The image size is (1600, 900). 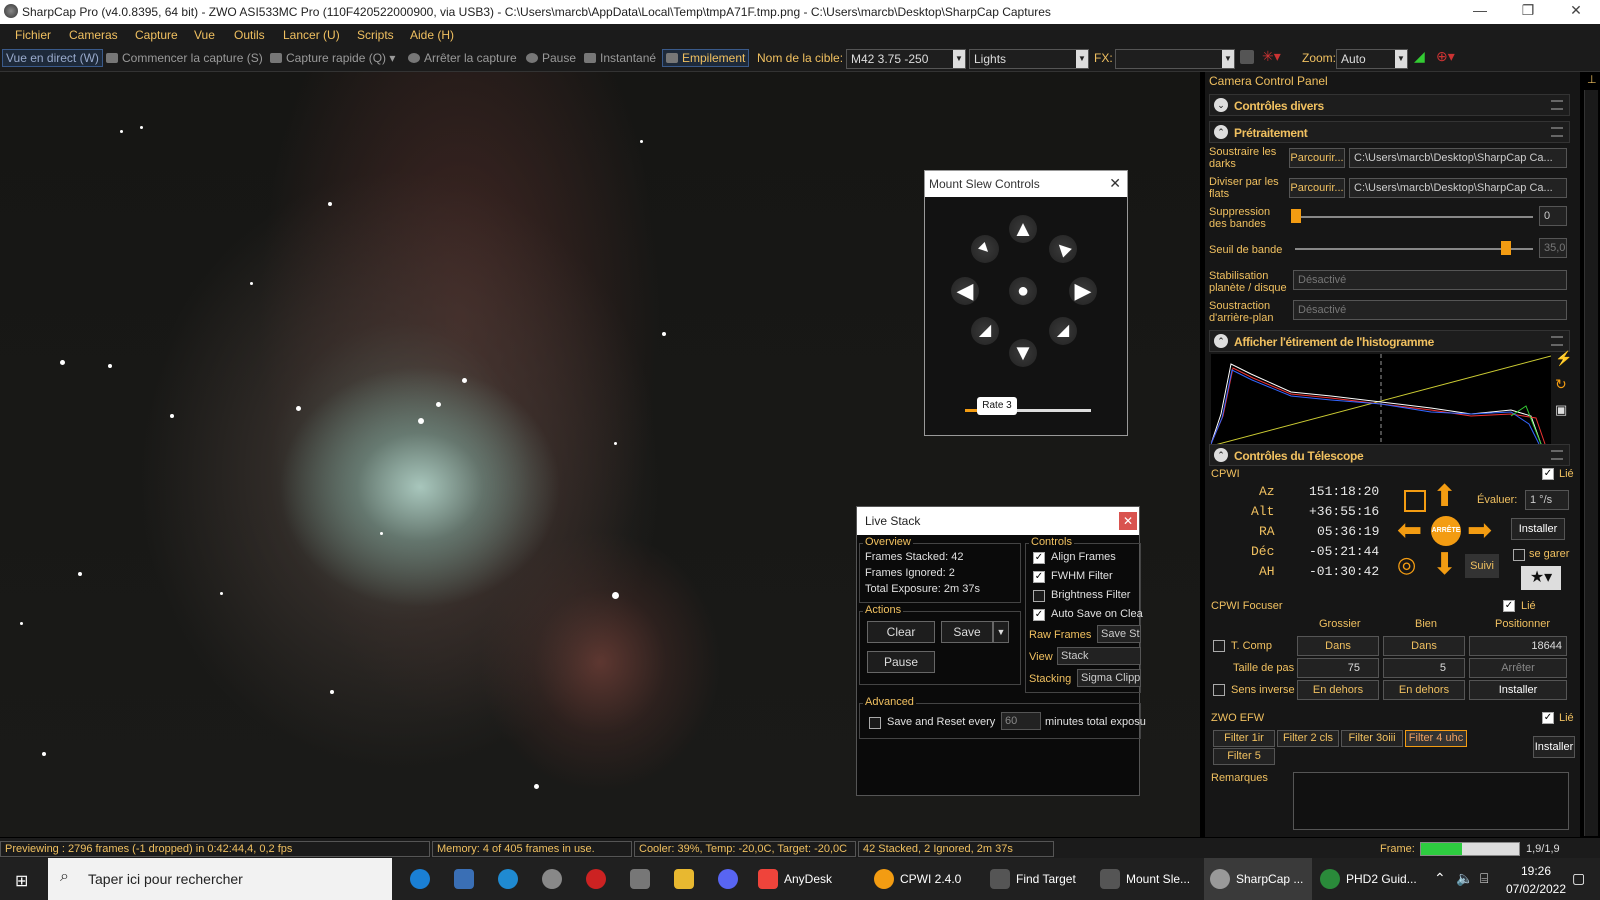 What do you see at coordinates (997, 406) in the screenshot?
I see `rate-slider-handle: Rate 3` at bounding box center [997, 406].